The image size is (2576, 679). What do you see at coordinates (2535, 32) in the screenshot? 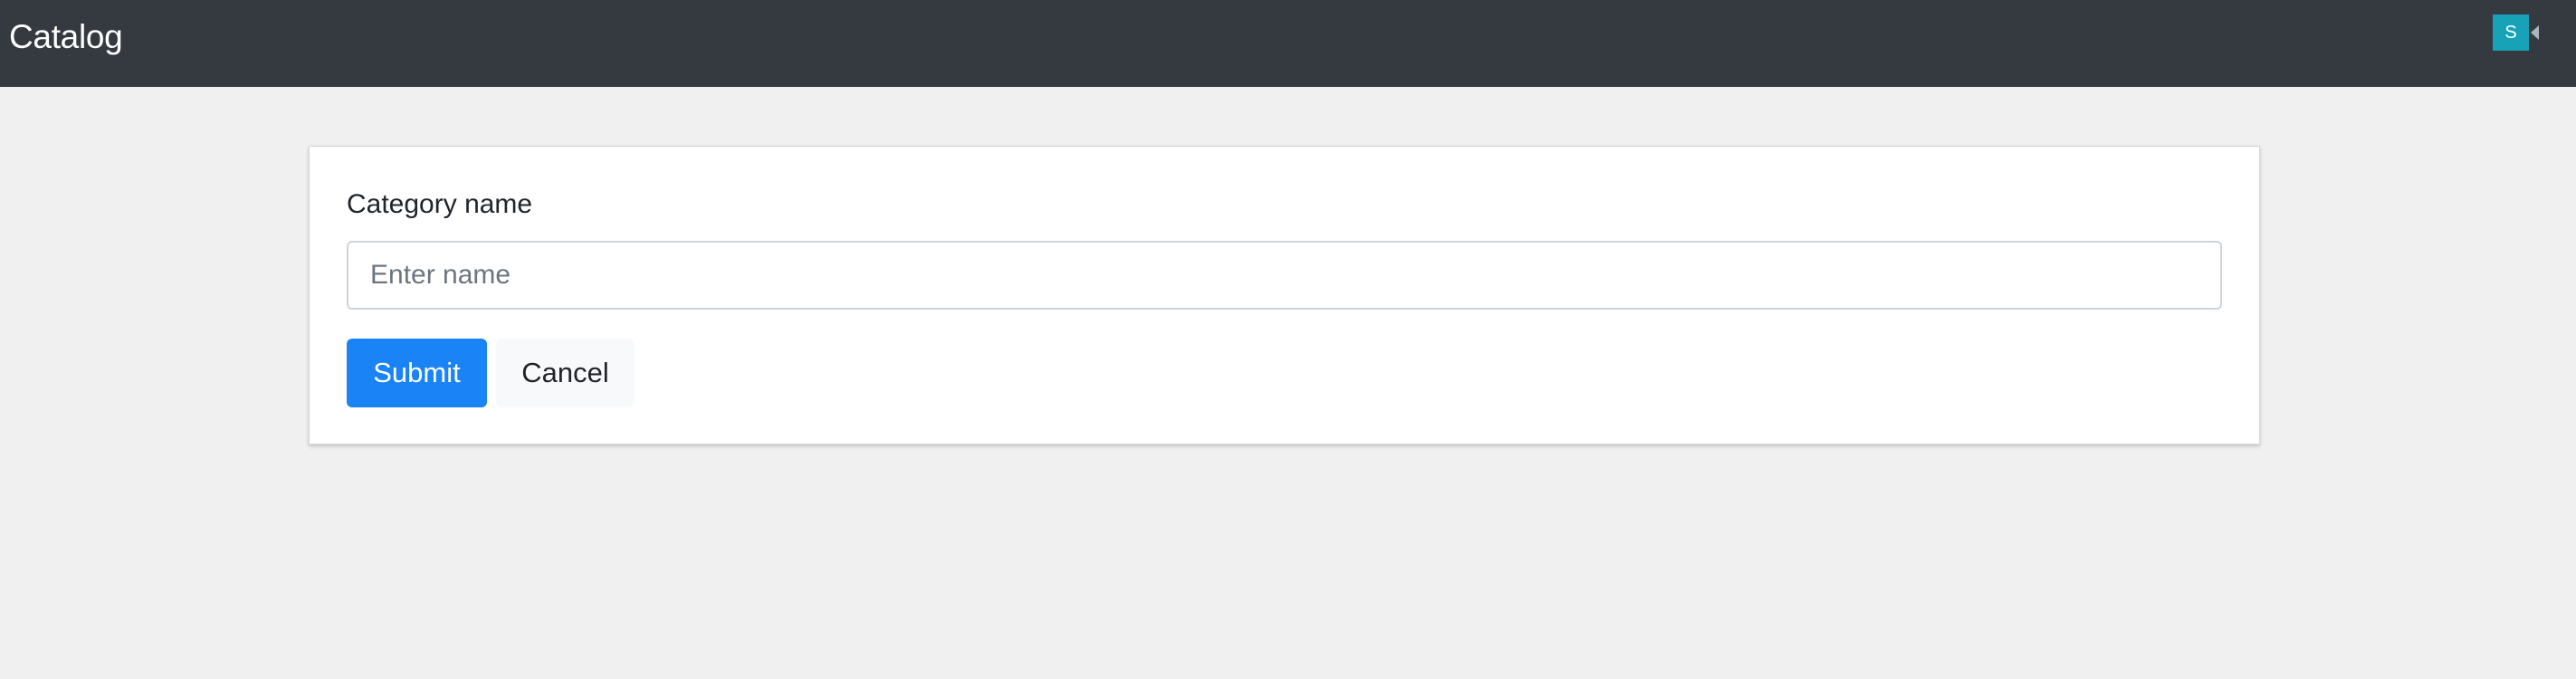
I see `caret-left-icon` at bounding box center [2535, 32].